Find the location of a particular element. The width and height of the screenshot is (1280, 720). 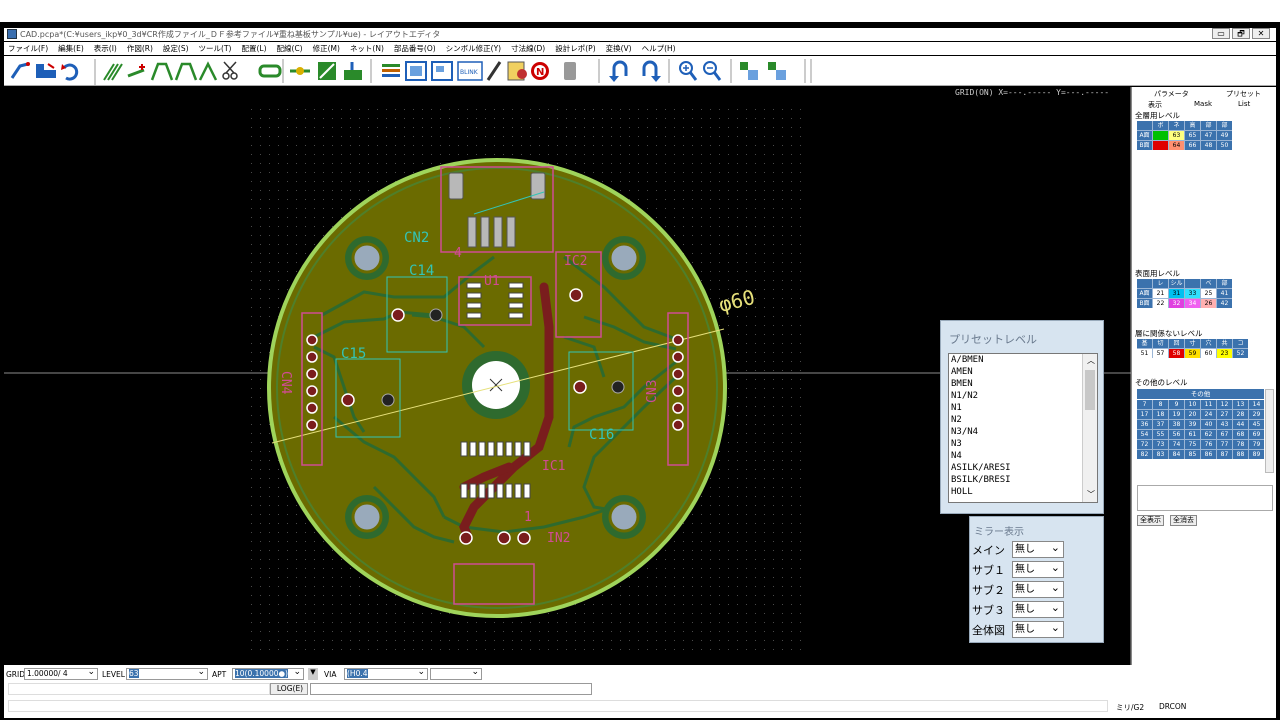

place-icon is located at coordinates (46, 70).